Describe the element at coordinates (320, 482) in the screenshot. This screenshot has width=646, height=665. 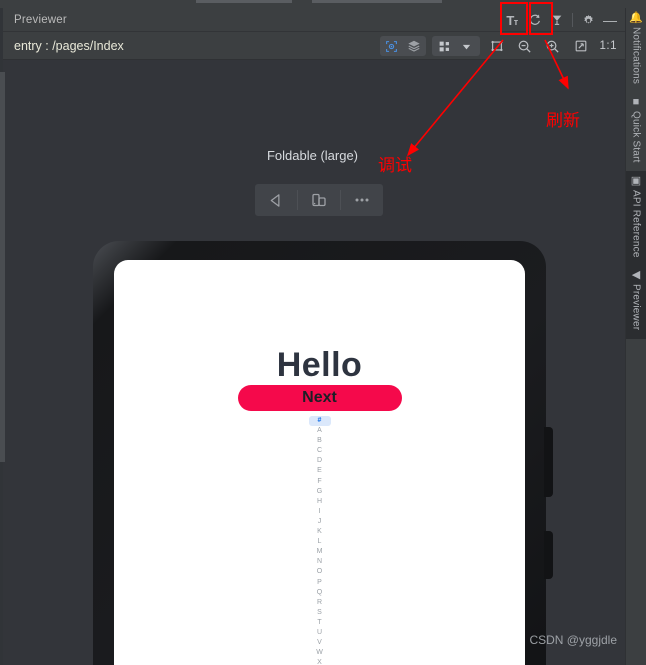
I see `alpha-index-item: F` at that location.